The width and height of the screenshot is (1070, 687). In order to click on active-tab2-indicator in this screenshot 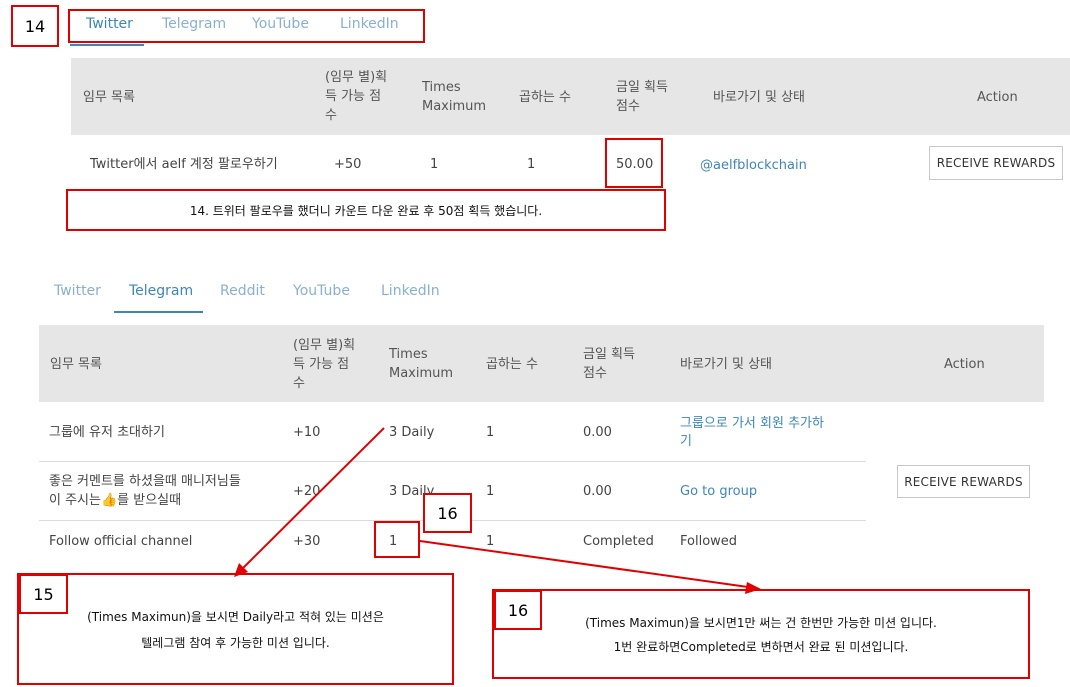, I will do `click(158, 312)`.